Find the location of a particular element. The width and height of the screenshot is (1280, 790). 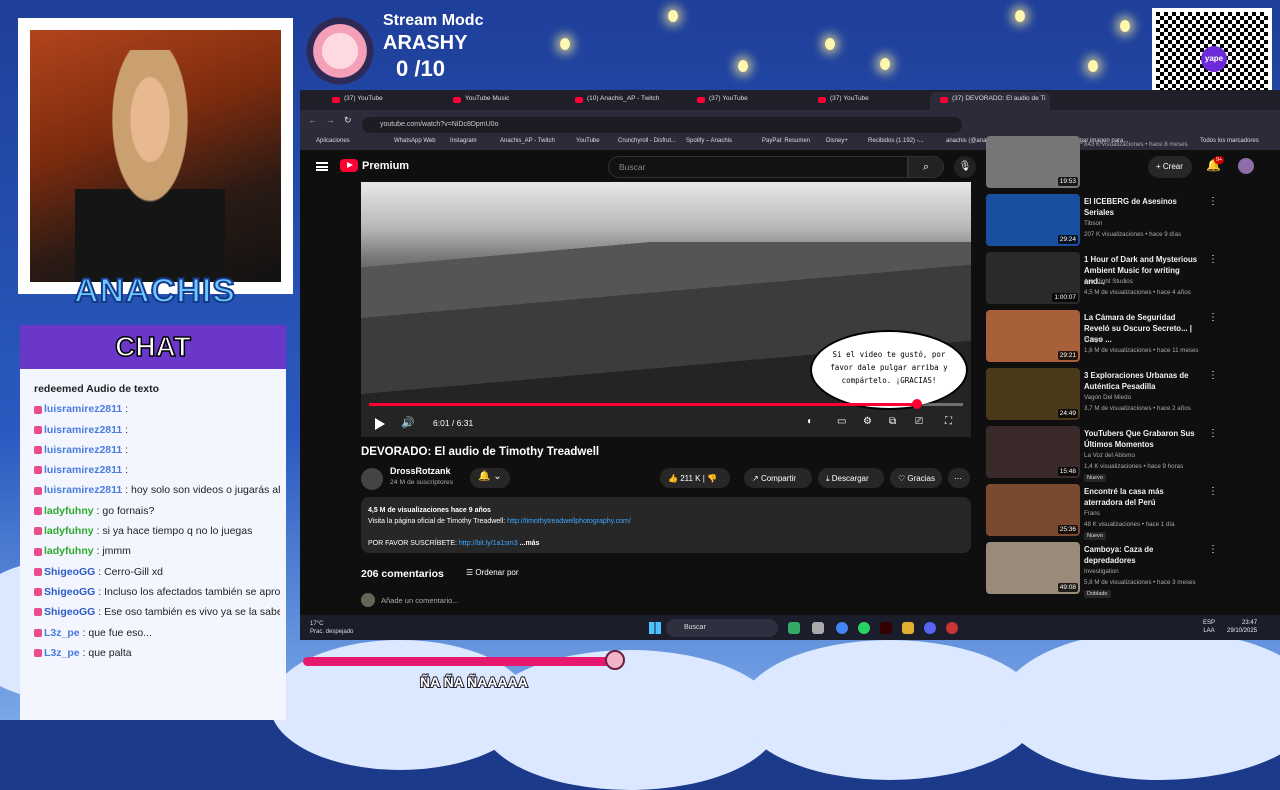

back-icon: ← is located at coordinates (312, 120).